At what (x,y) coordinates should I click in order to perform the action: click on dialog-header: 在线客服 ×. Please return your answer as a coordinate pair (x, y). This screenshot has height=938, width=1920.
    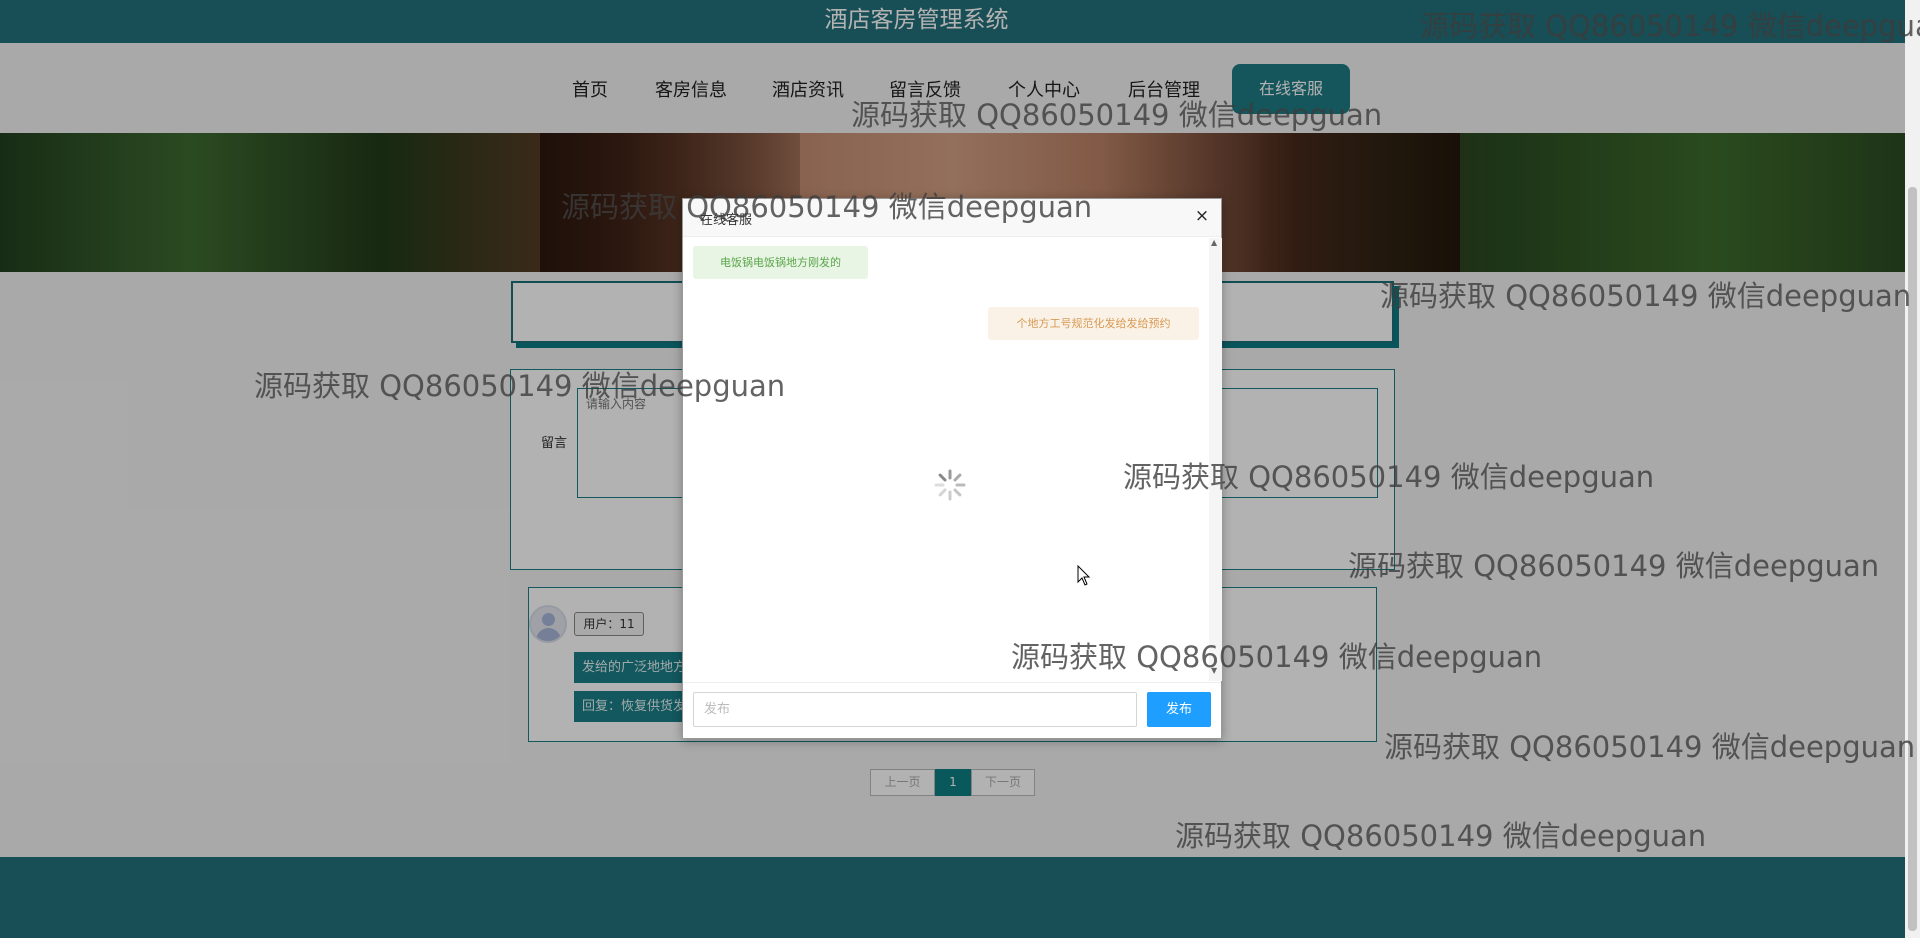
    Looking at the image, I should click on (952, 218).